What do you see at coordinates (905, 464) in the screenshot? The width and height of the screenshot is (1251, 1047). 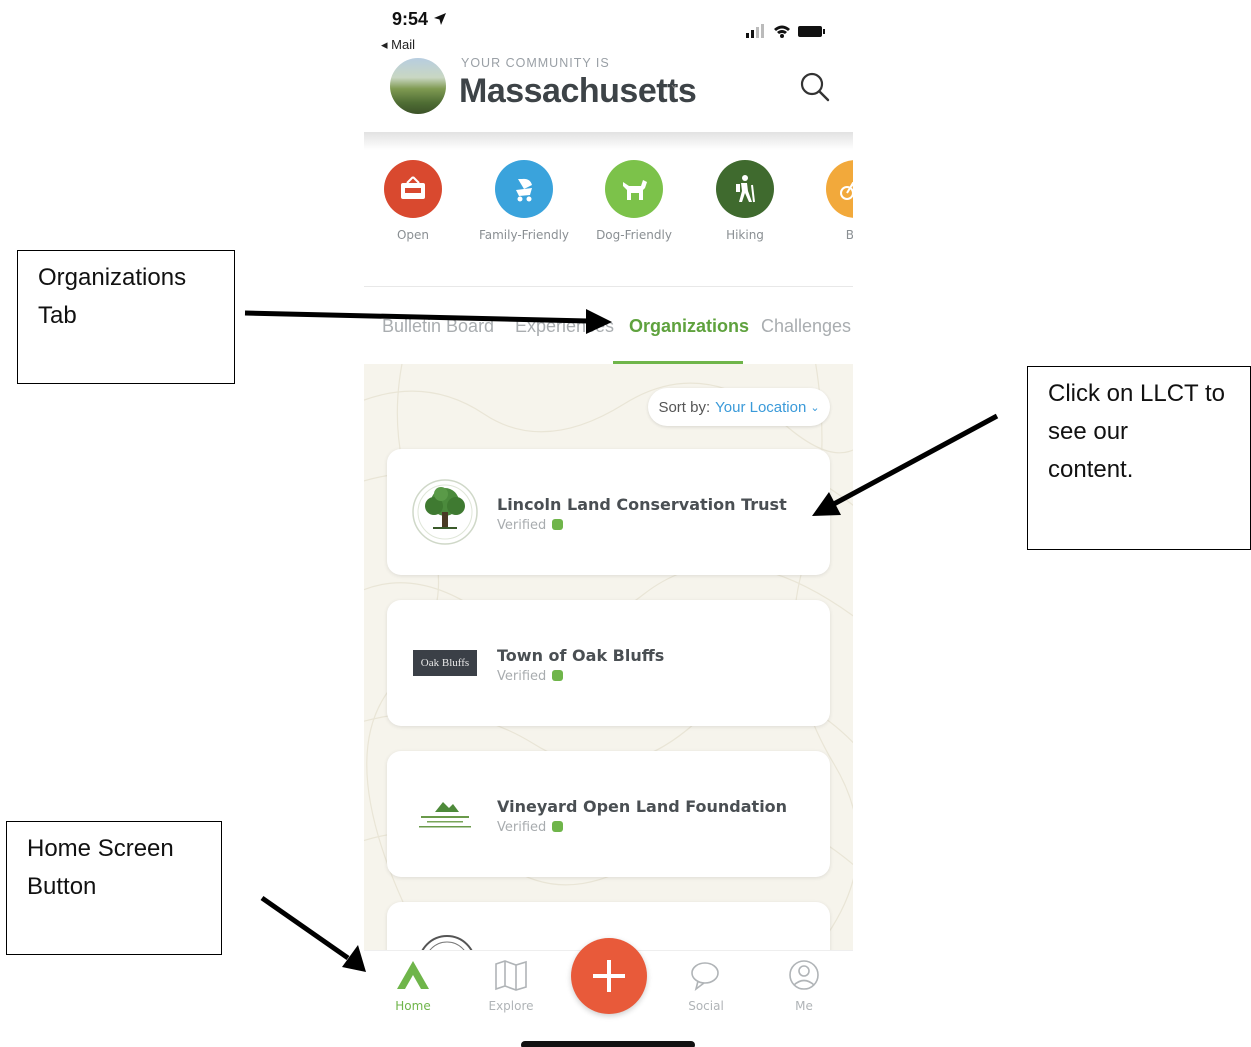 I see `arrow-to-llct` at bounding box center [905, 464].